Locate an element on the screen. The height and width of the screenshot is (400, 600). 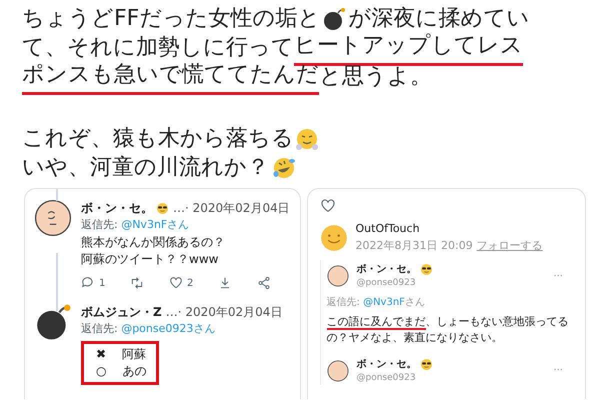
retweet-icon is located at coordinates (137, 283).